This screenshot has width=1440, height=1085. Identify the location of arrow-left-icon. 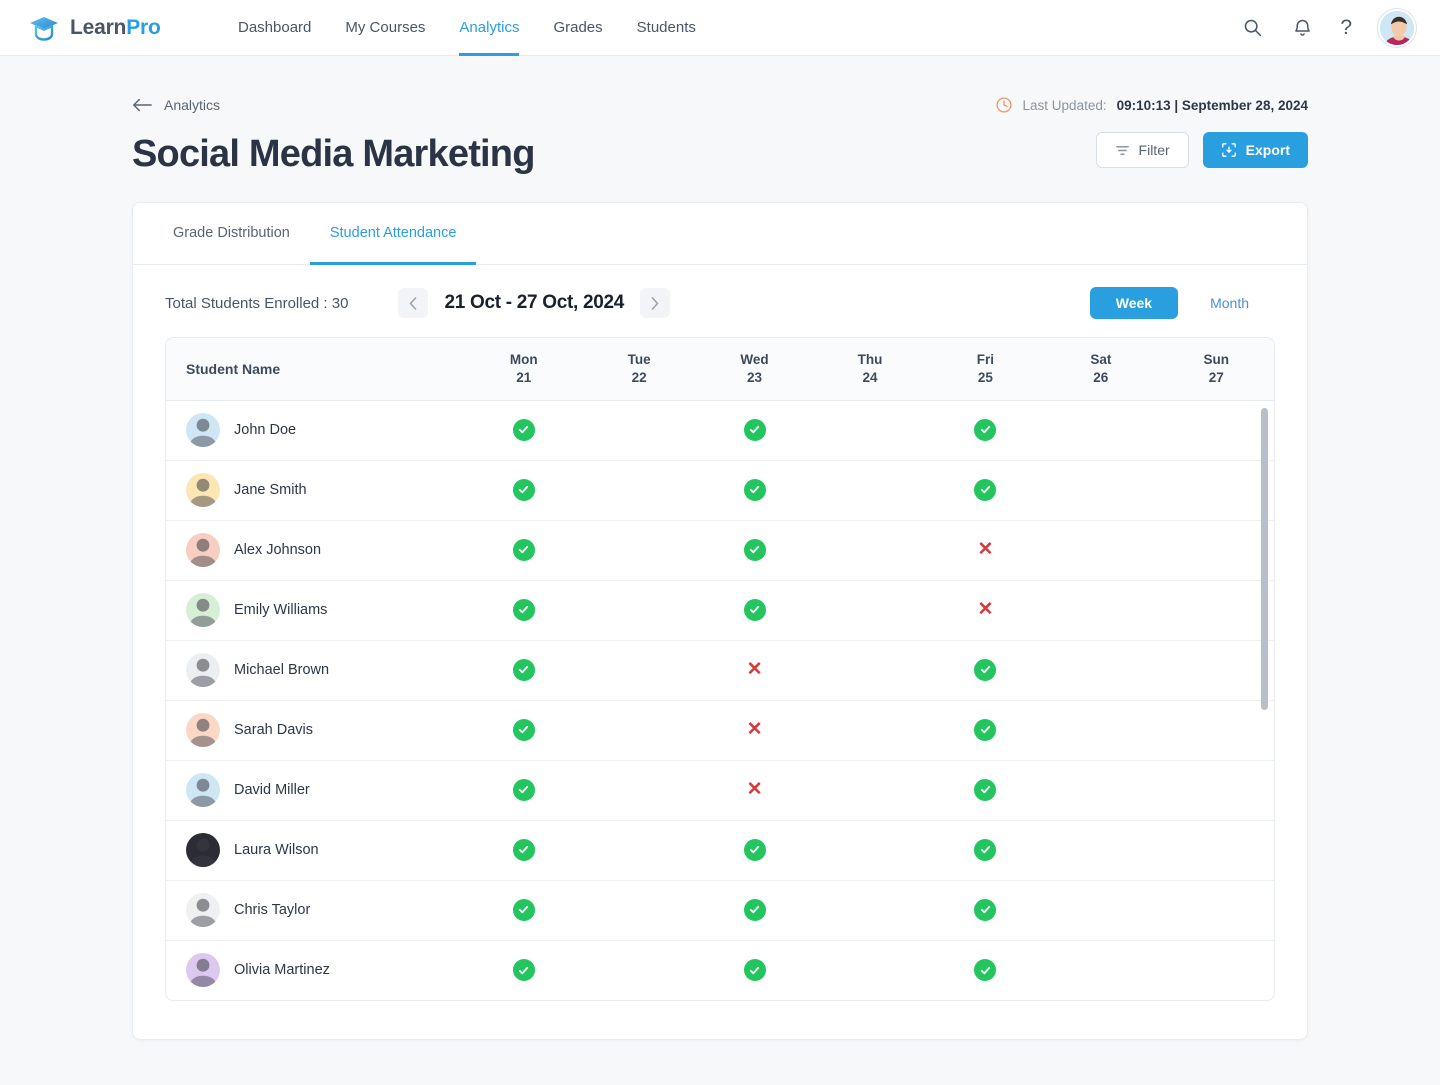
(142, 105).